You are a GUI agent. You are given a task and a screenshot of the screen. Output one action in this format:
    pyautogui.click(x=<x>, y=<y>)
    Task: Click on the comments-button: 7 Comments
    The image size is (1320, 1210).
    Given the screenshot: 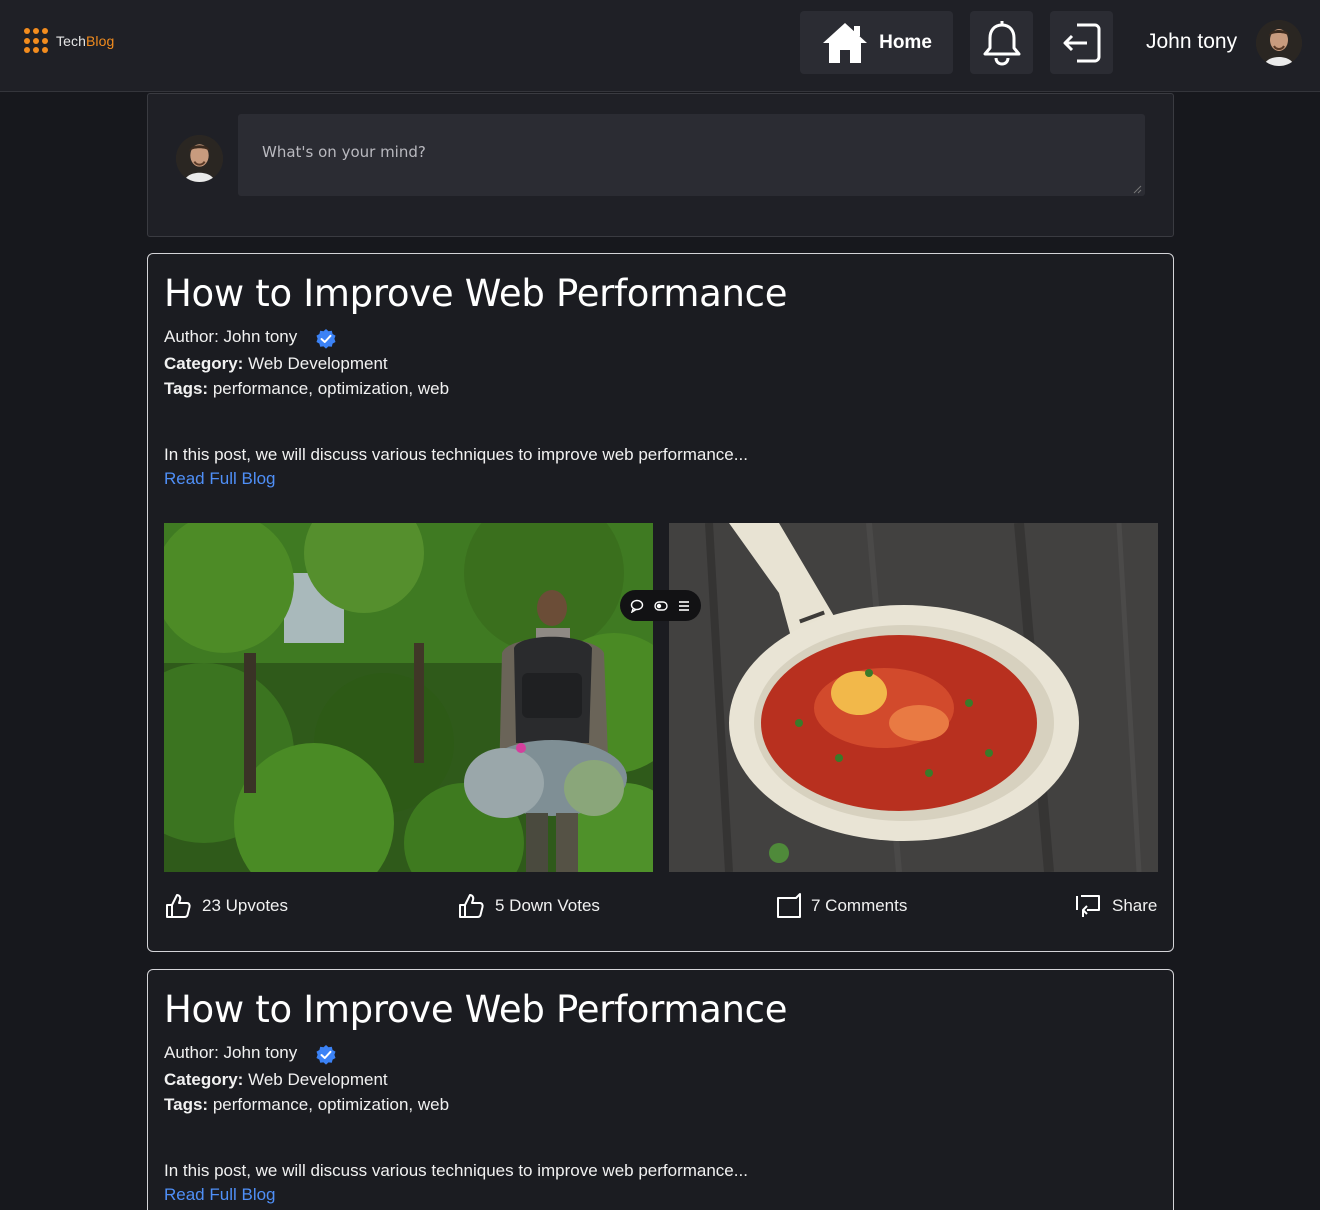 What is the action you would take?
    pyautogui.click(x=841, y=906)
    